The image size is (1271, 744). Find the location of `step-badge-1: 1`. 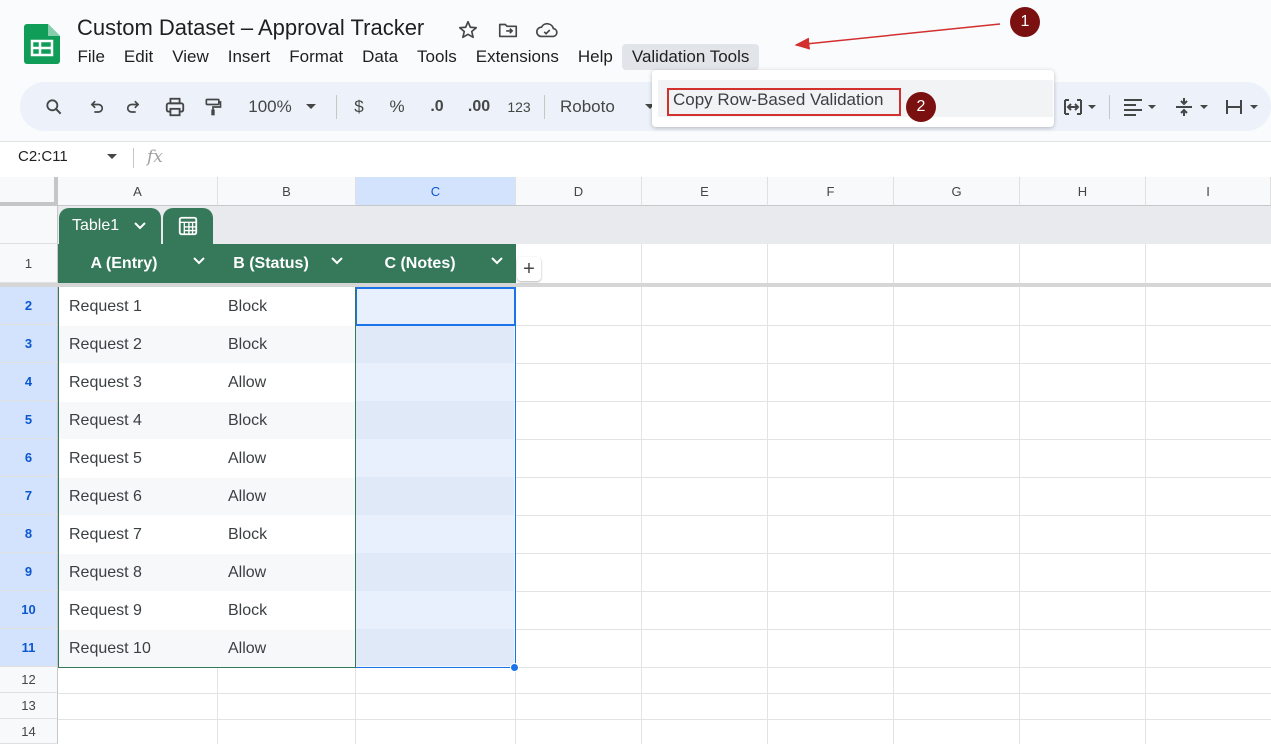

step-badge-1: 1 is located at coordinates (1025, 22).